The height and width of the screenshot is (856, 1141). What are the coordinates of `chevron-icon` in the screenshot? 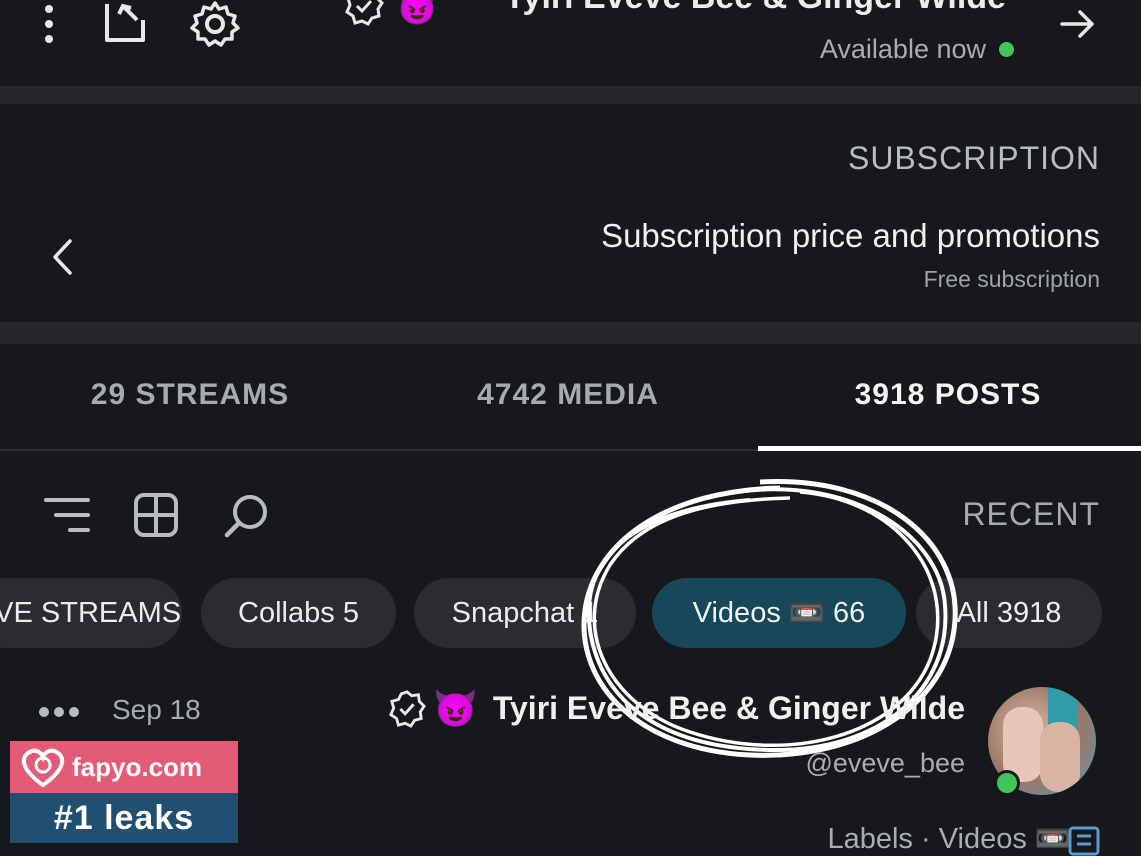 It's located at (62, 257).